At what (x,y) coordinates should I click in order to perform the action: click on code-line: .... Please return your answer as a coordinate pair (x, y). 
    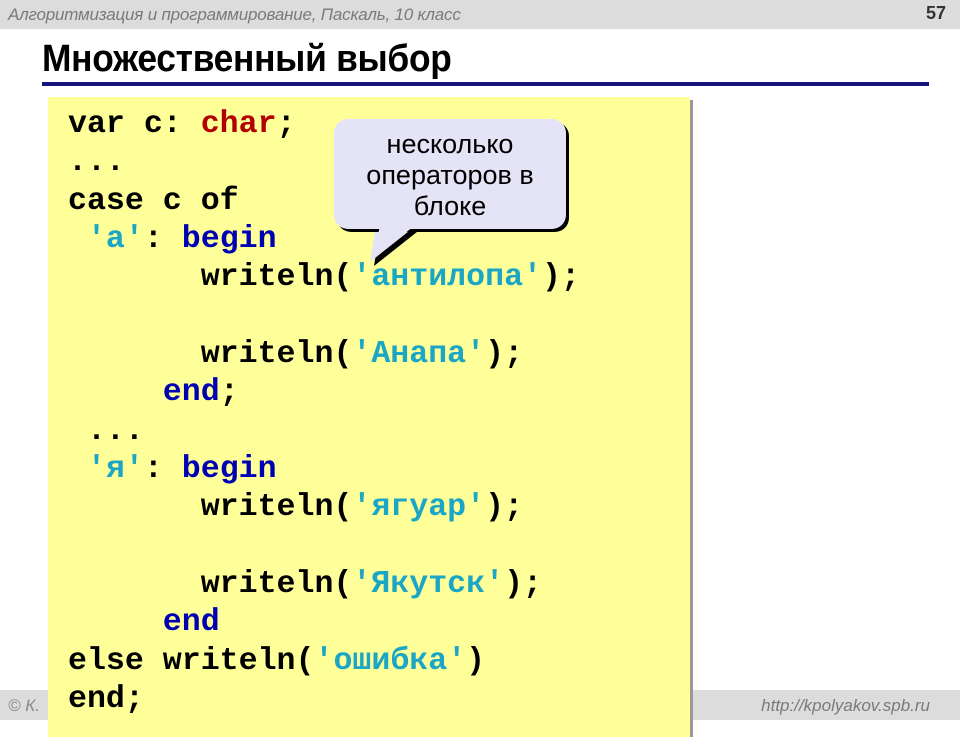
    Looking at the image, I should click on (324, 432).